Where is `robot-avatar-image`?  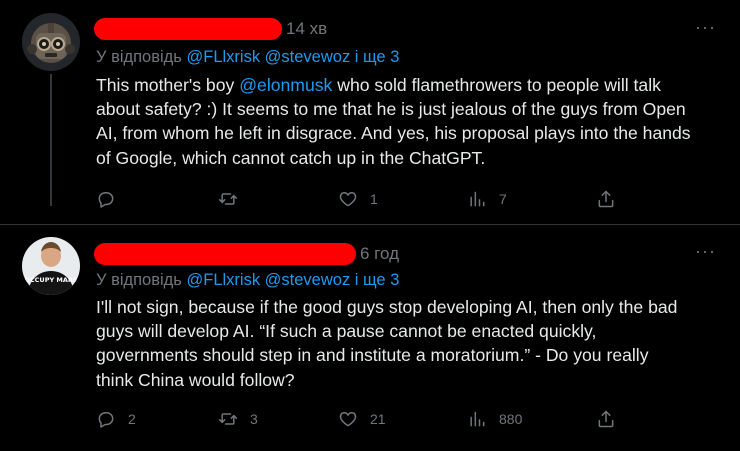 robot-avatar-image is located at coordinates (51, 42).